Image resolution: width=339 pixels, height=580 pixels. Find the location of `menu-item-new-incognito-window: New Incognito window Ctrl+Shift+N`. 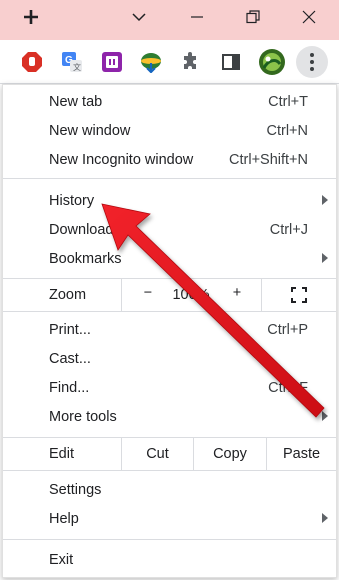

menu-item-new-incognito-window: New Incognito window Ctrl+Shift+N is located at coordinates (169, 159).